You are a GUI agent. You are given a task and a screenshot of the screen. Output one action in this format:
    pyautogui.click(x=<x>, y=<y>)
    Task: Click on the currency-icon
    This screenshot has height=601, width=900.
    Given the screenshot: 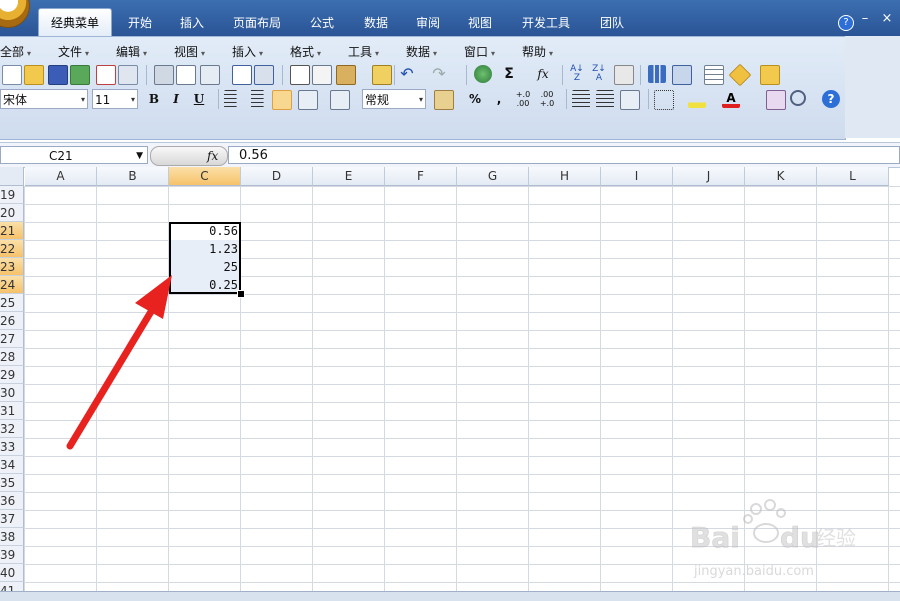 What is the action you would take?
    pyautogui.click(x=444, y=100)
    